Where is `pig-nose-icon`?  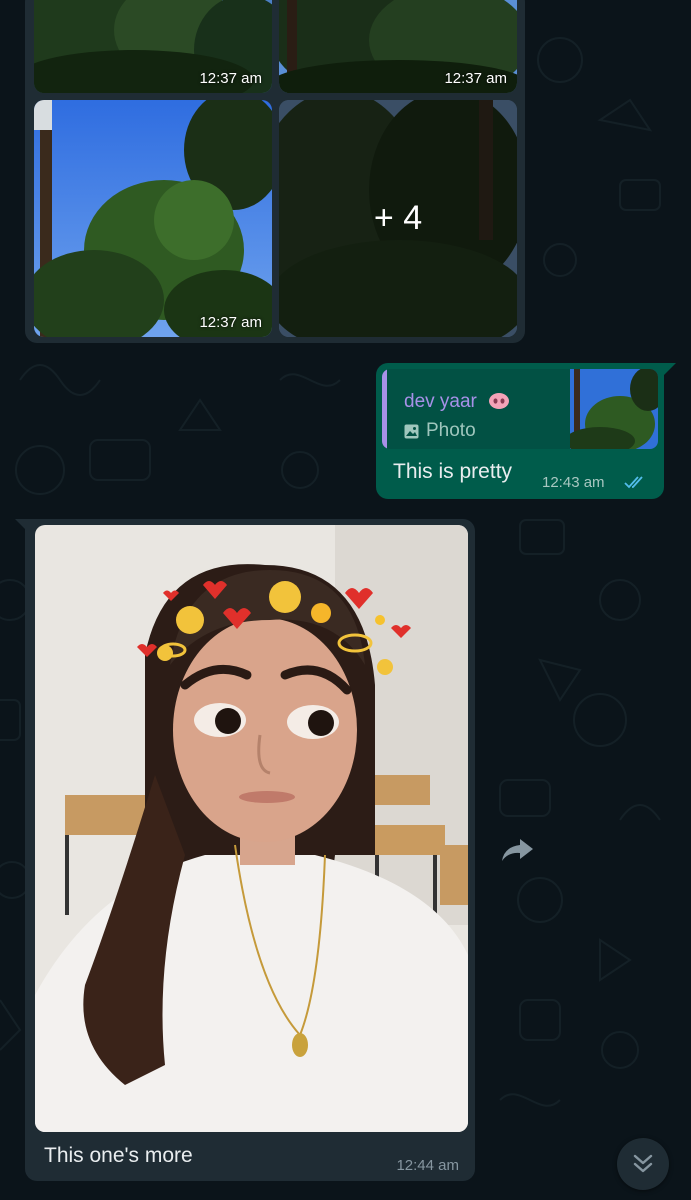
pig-nose-icon is located at coordinates (499, 401).